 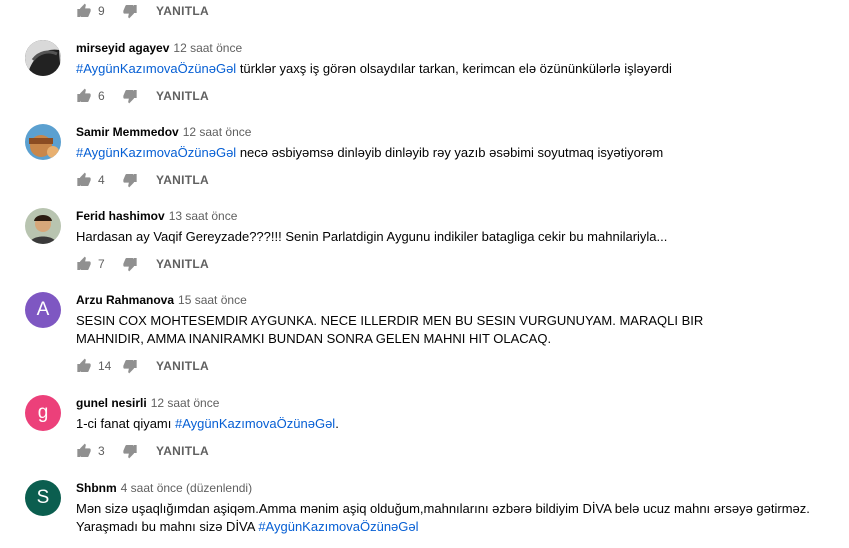 I want to click on avatar: g, so click(x=43, y=413).